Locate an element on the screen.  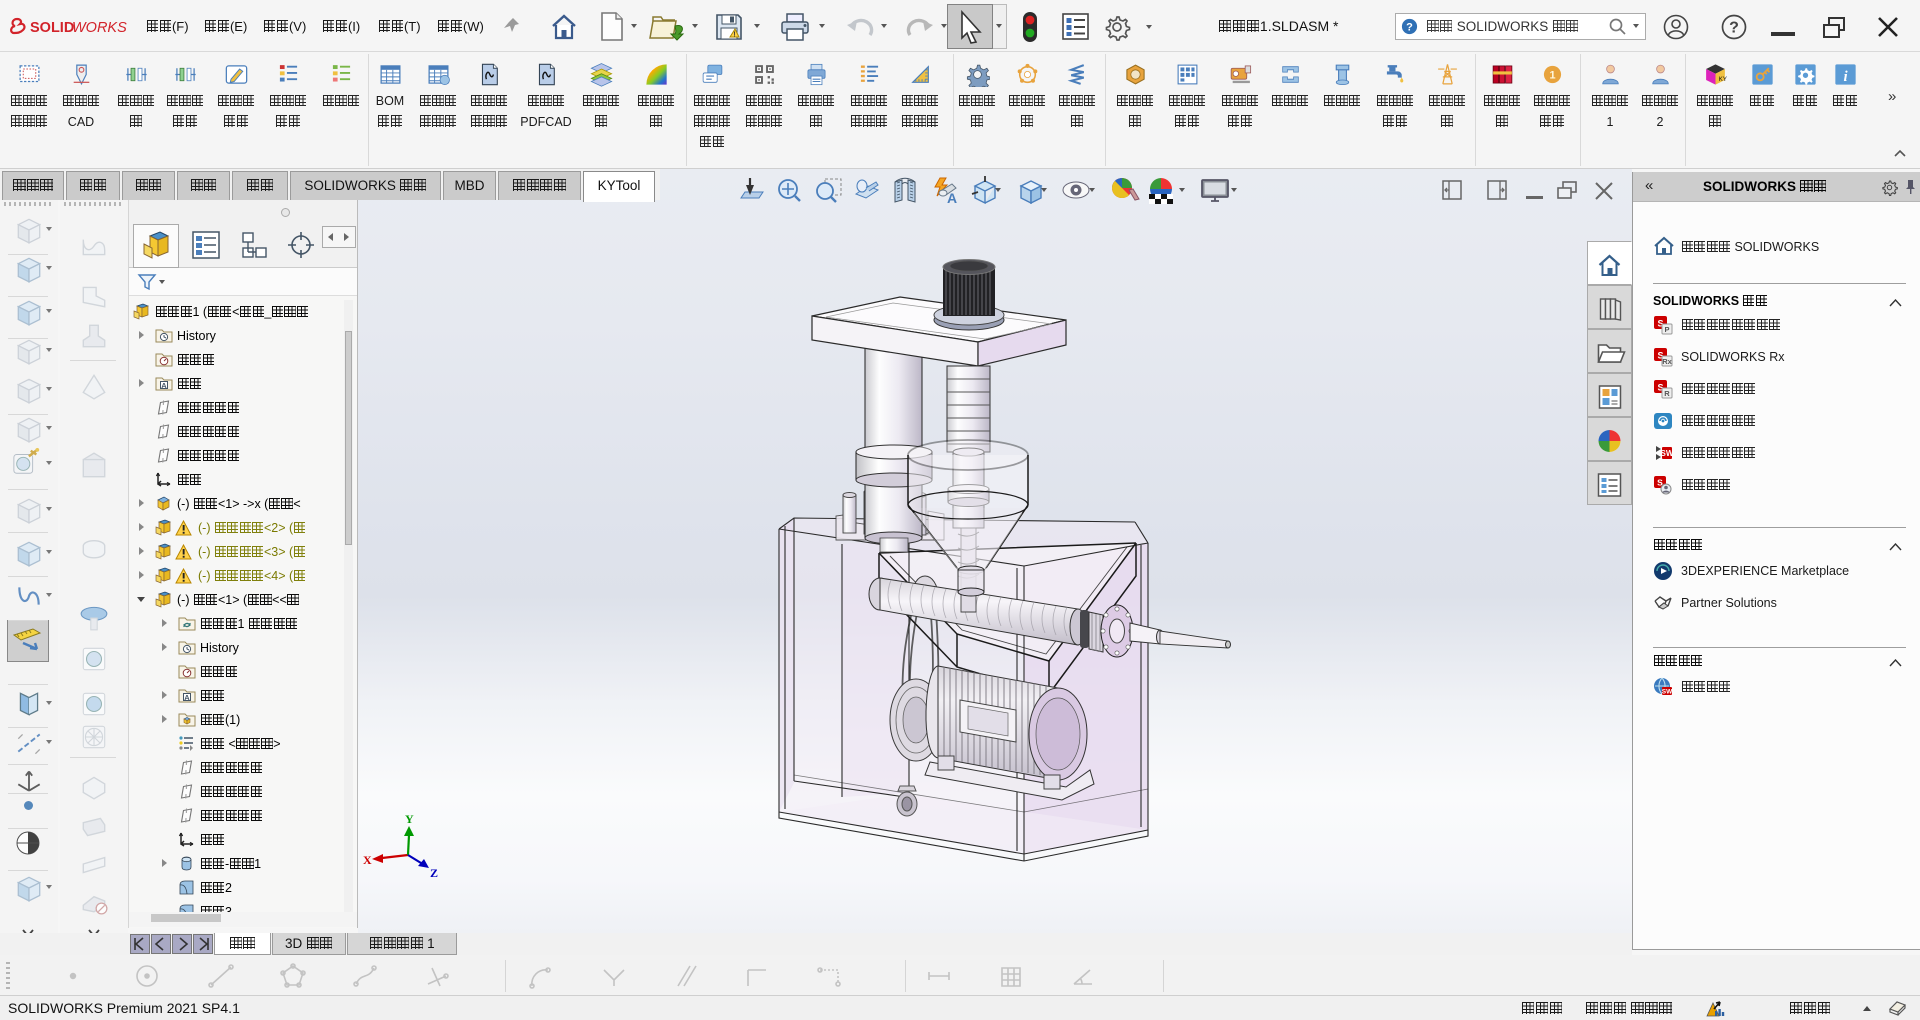
svg-text: Rx is located at coordinates (1667, 361).